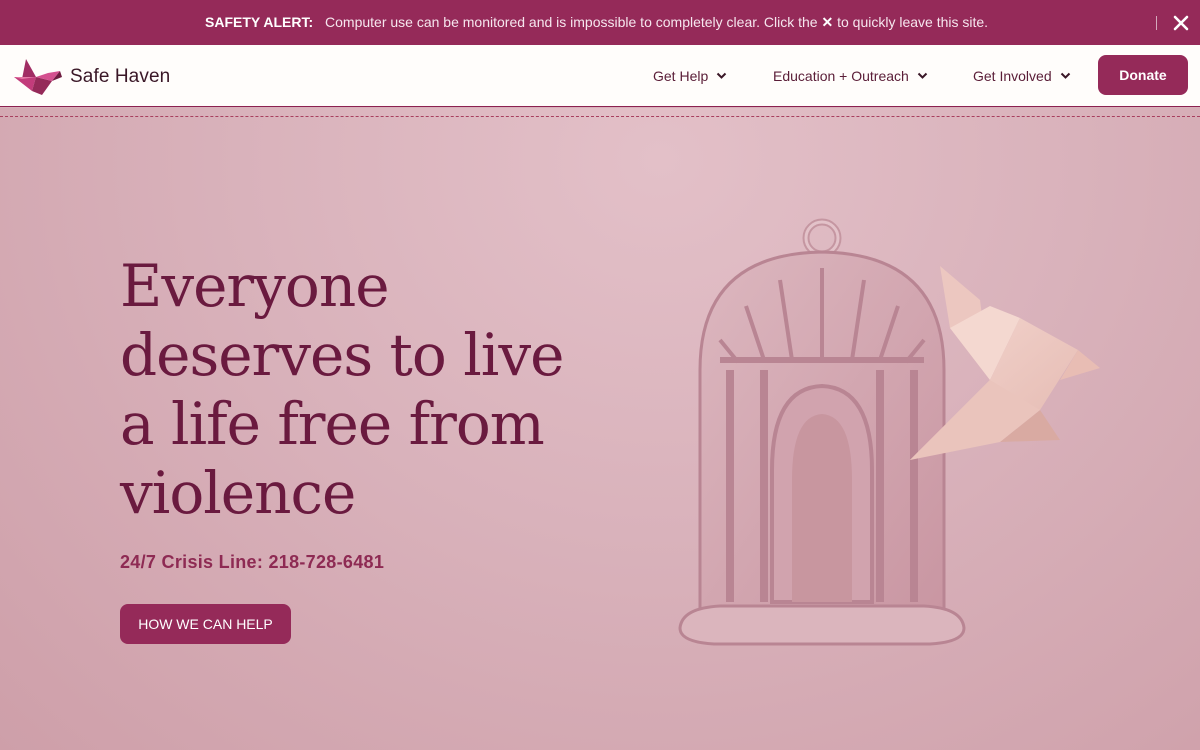 This screenshot has width=1200, height=750. I want to click on header-dashed-divider, so click(600, 116).